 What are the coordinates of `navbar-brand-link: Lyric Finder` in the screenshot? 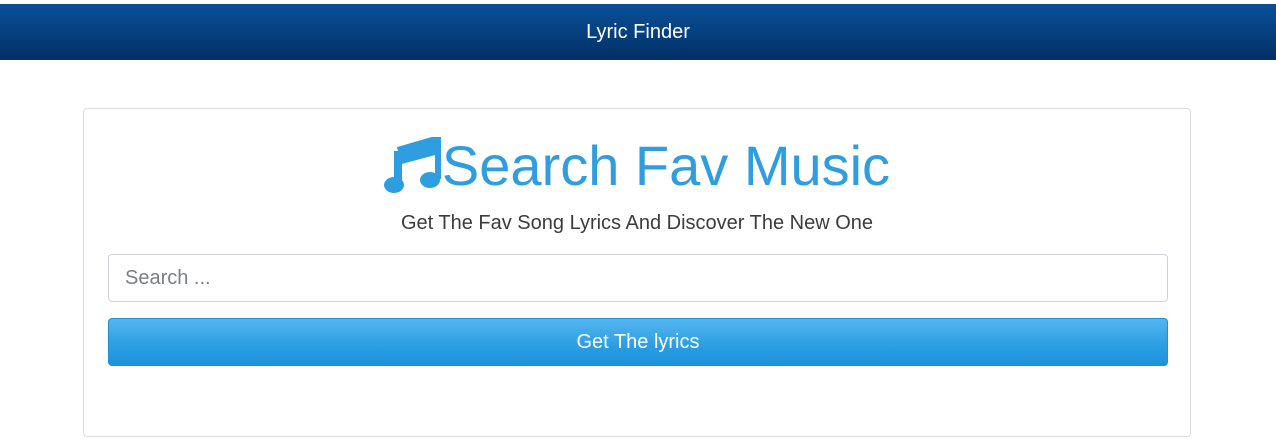 It's located at (638, 32).